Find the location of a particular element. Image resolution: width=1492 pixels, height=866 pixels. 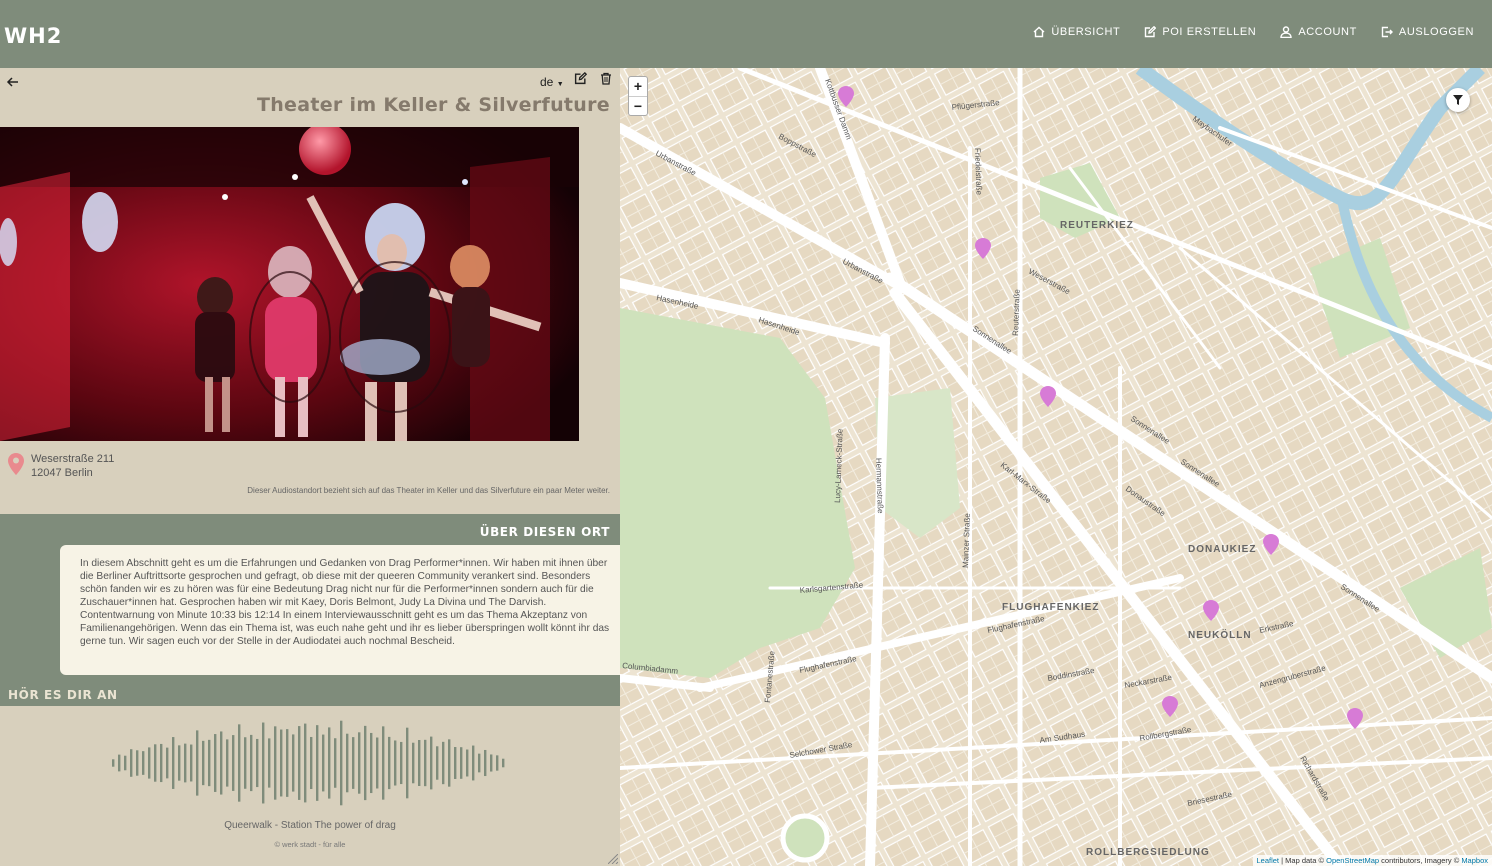

poi-title: Theater im Keller & Silverfuture is located at coordinates (433, 105).